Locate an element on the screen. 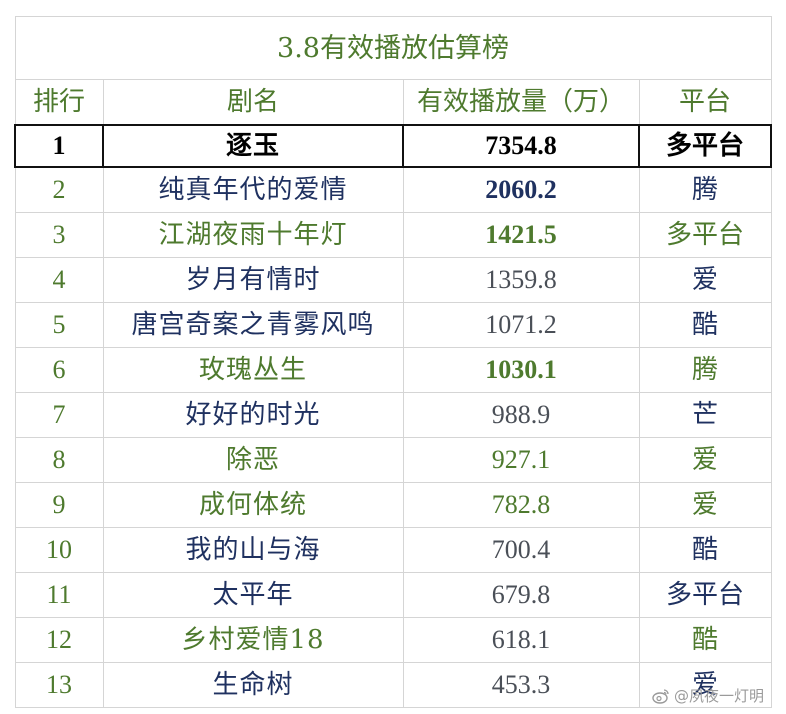  table-row: 5 唐宫奇案之青雾风鸣 1071.2 酷 is located at coordinates (393, 325).